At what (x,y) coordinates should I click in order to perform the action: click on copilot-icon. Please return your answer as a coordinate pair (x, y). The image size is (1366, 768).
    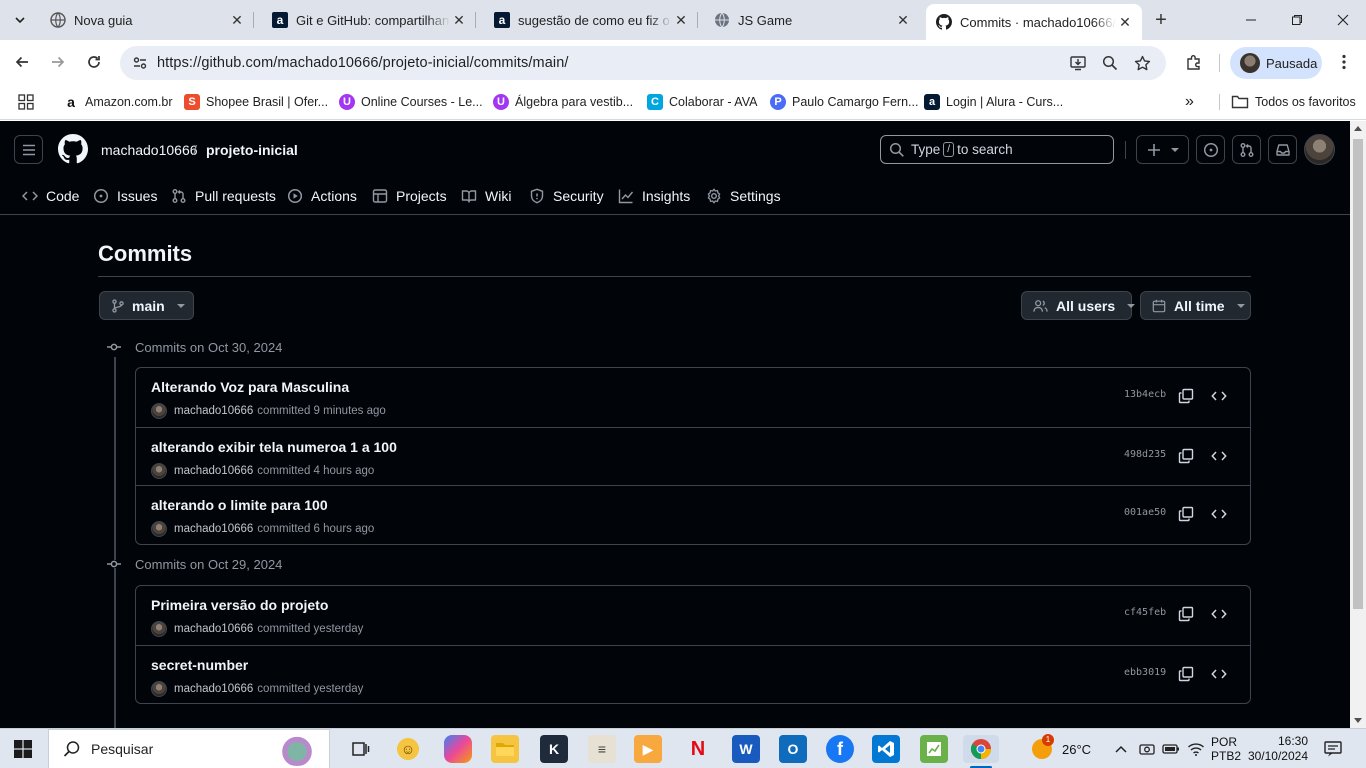
    Looking at the image, I should click on (458, 749).